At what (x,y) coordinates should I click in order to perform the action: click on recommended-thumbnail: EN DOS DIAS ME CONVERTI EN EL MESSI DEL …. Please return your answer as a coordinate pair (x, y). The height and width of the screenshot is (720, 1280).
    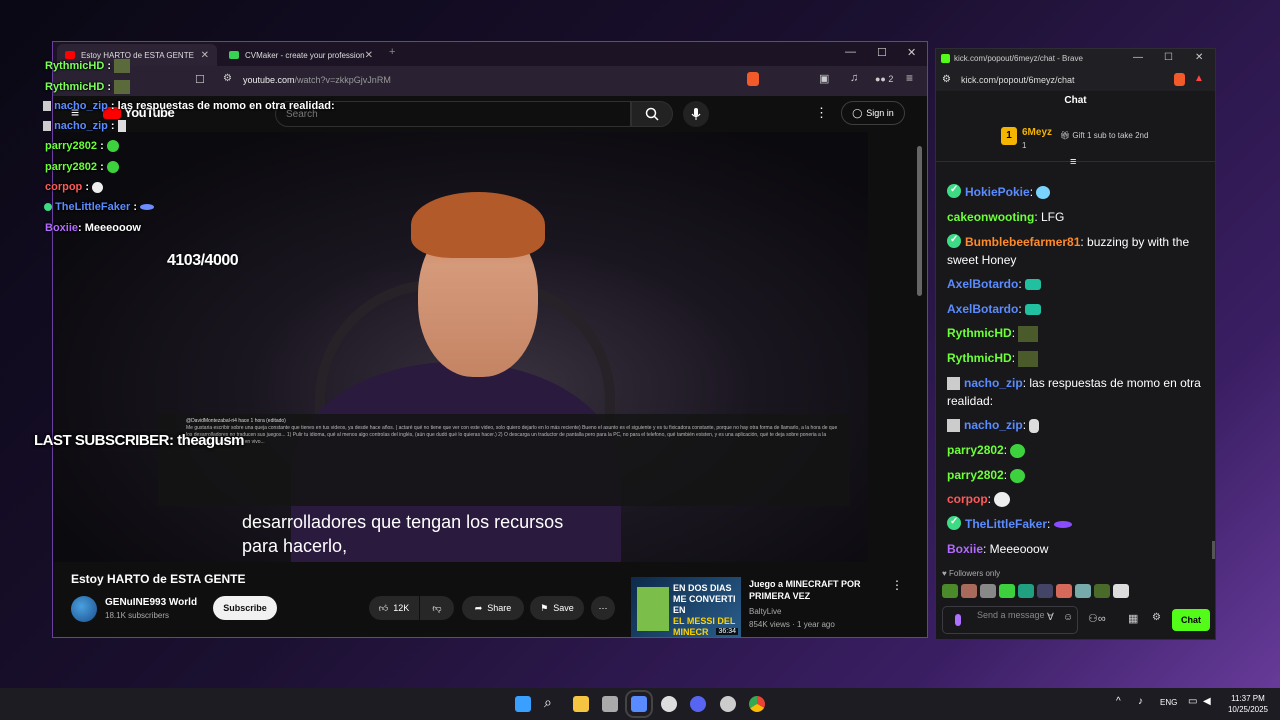
    Looking at the image, I should click on (686, 607).